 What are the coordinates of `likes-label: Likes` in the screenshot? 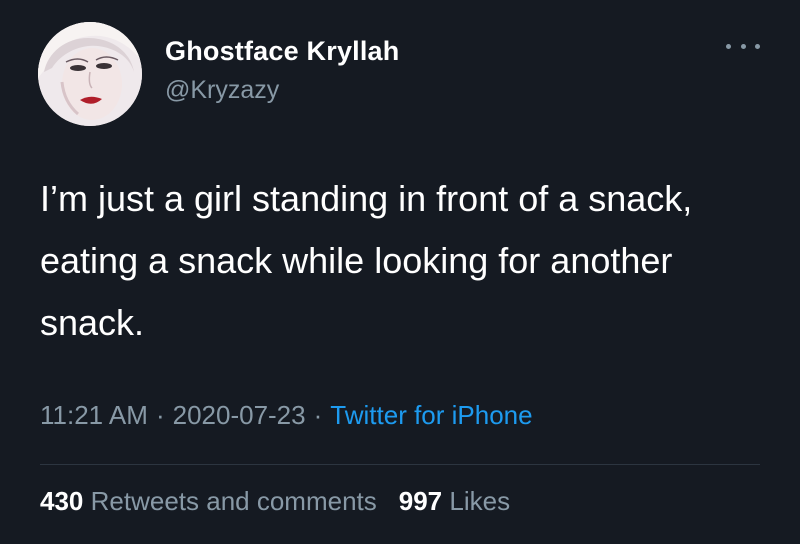 It's located at (480, 501).